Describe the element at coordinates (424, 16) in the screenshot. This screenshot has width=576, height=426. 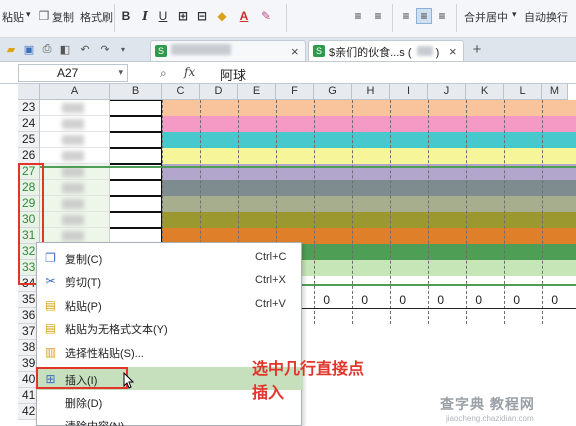
I see `align-center-icon: ≡` at that location.